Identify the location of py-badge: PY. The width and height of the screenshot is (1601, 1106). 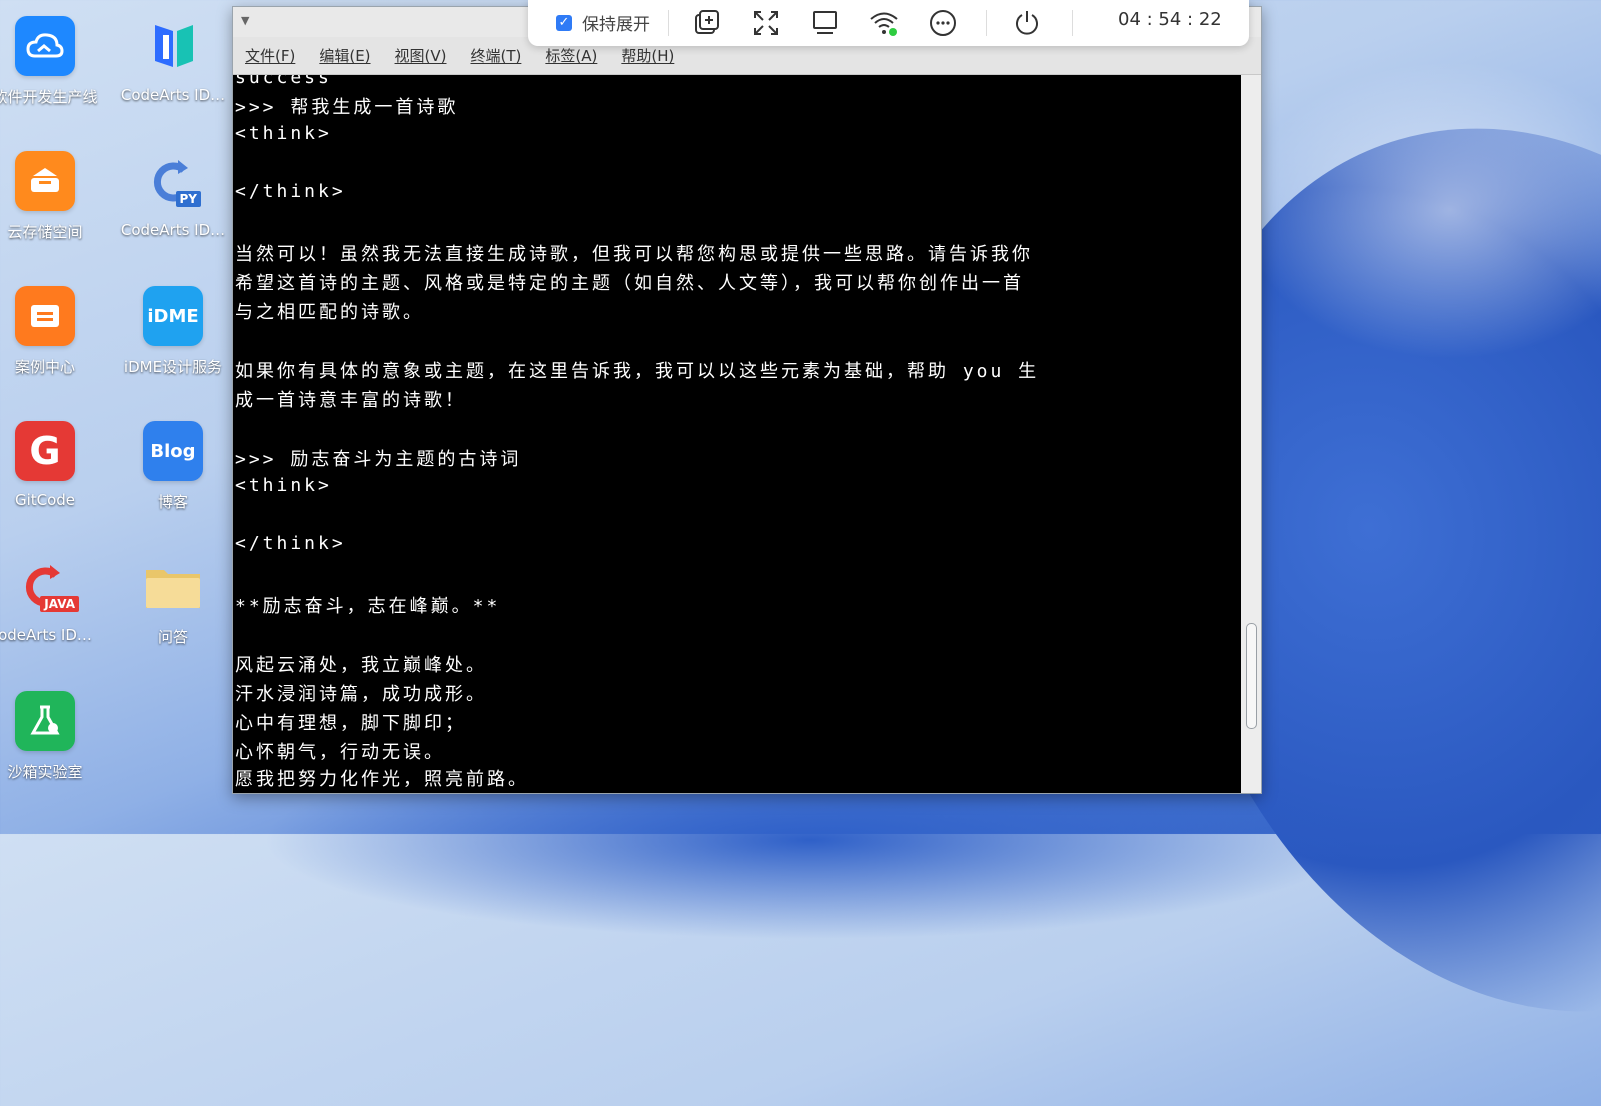
(188, 199).